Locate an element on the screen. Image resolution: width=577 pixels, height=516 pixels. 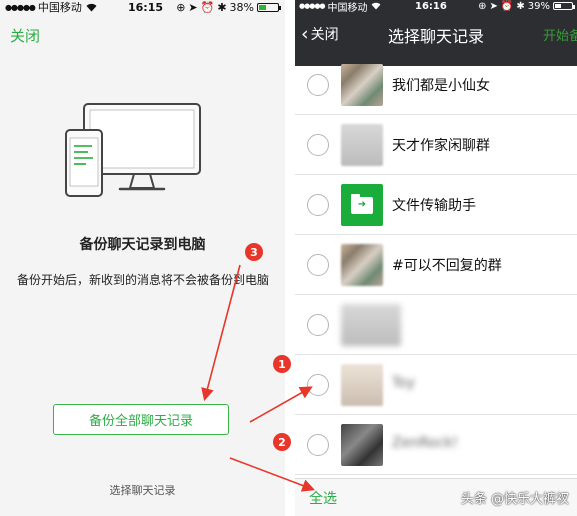
chat-name: 天才作家闲聊群 is located at coordinates (441, 146).